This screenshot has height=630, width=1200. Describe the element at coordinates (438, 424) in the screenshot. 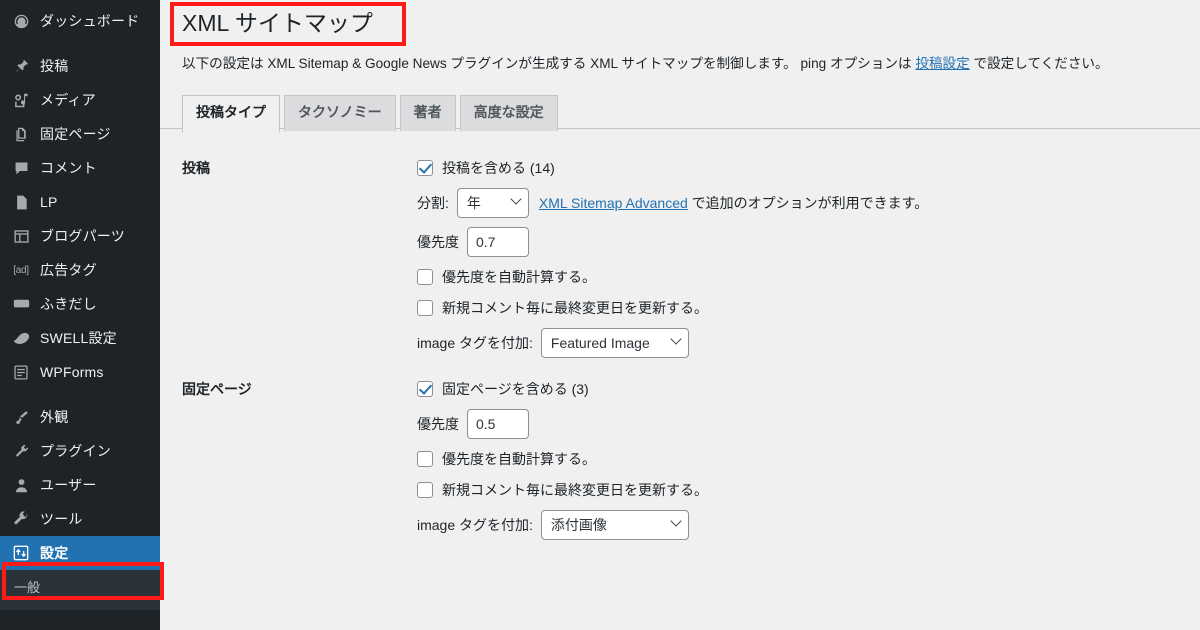

I see `priority-label-pages: 優先度` at that location.